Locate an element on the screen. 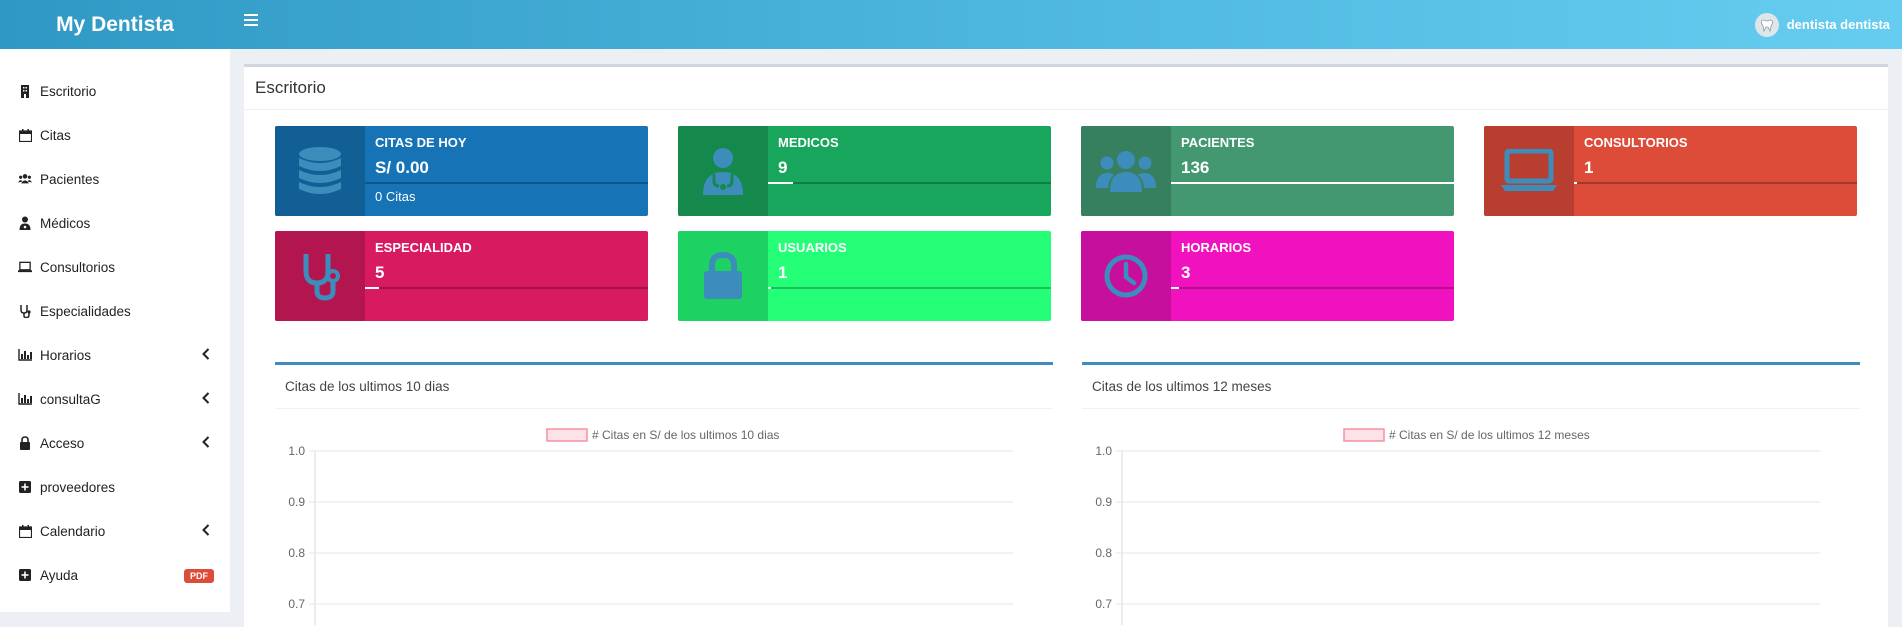  sidebar-item-label: proveedores is located at coordinates (78, 487).